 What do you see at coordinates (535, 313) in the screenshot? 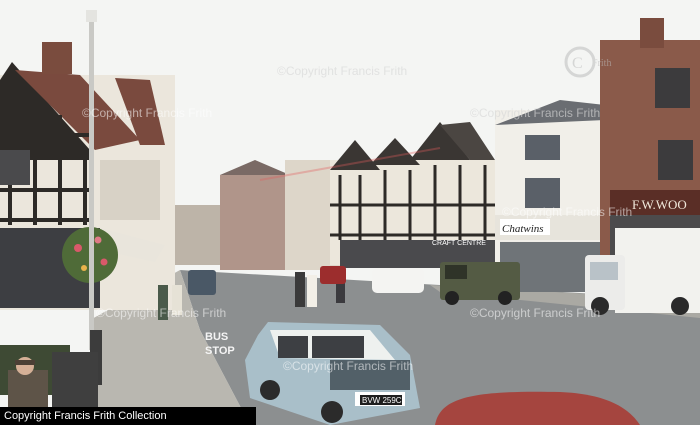
I see `watermark-6: ©Copyright Francis Frith` at bounding box center [535, 313].